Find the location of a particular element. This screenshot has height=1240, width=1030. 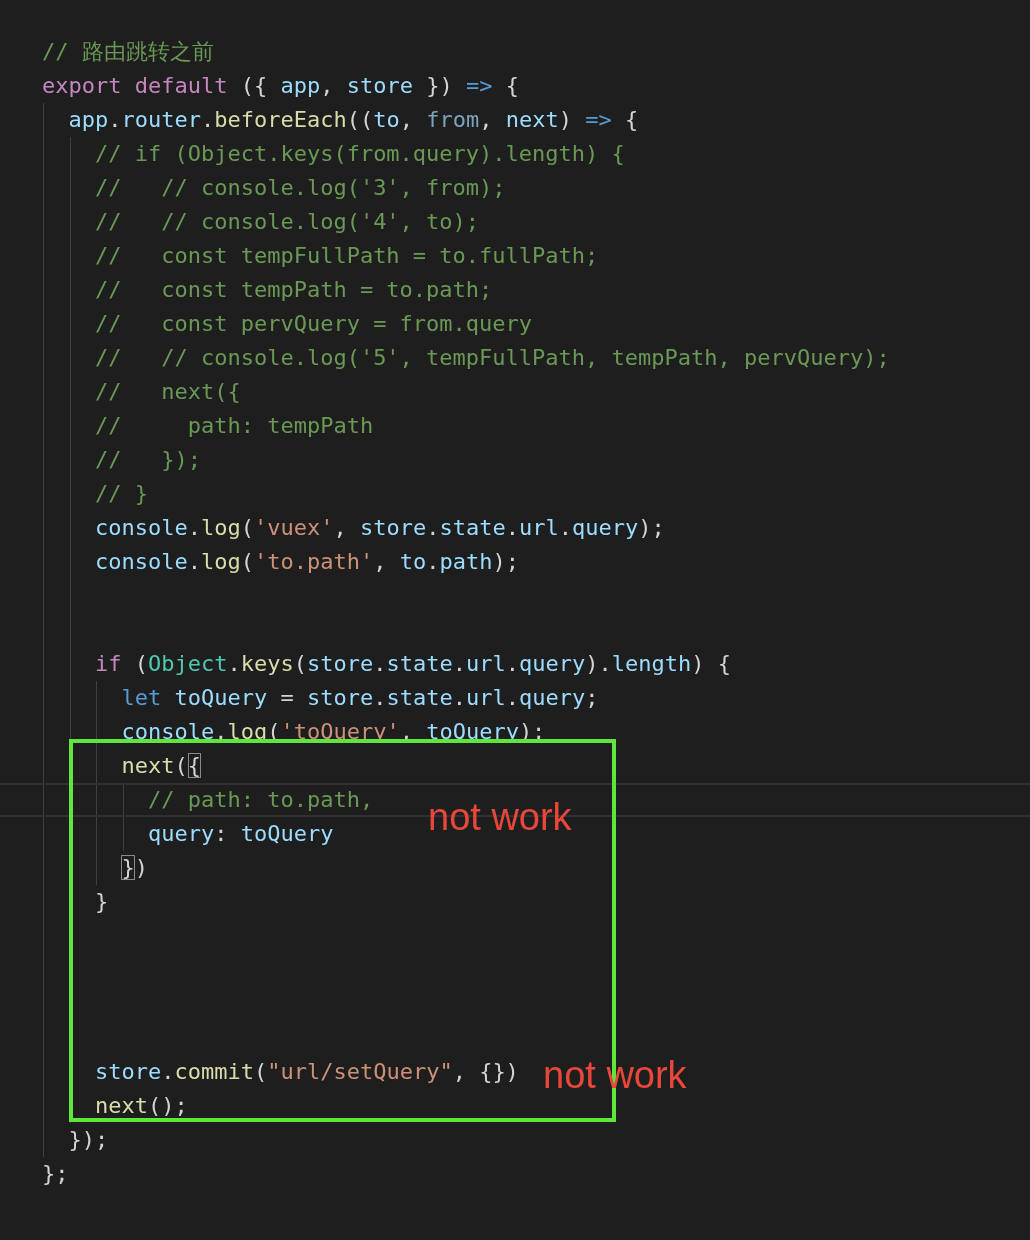

code-comment: // // console.log('3', from); is located at coordinates (299, 188).